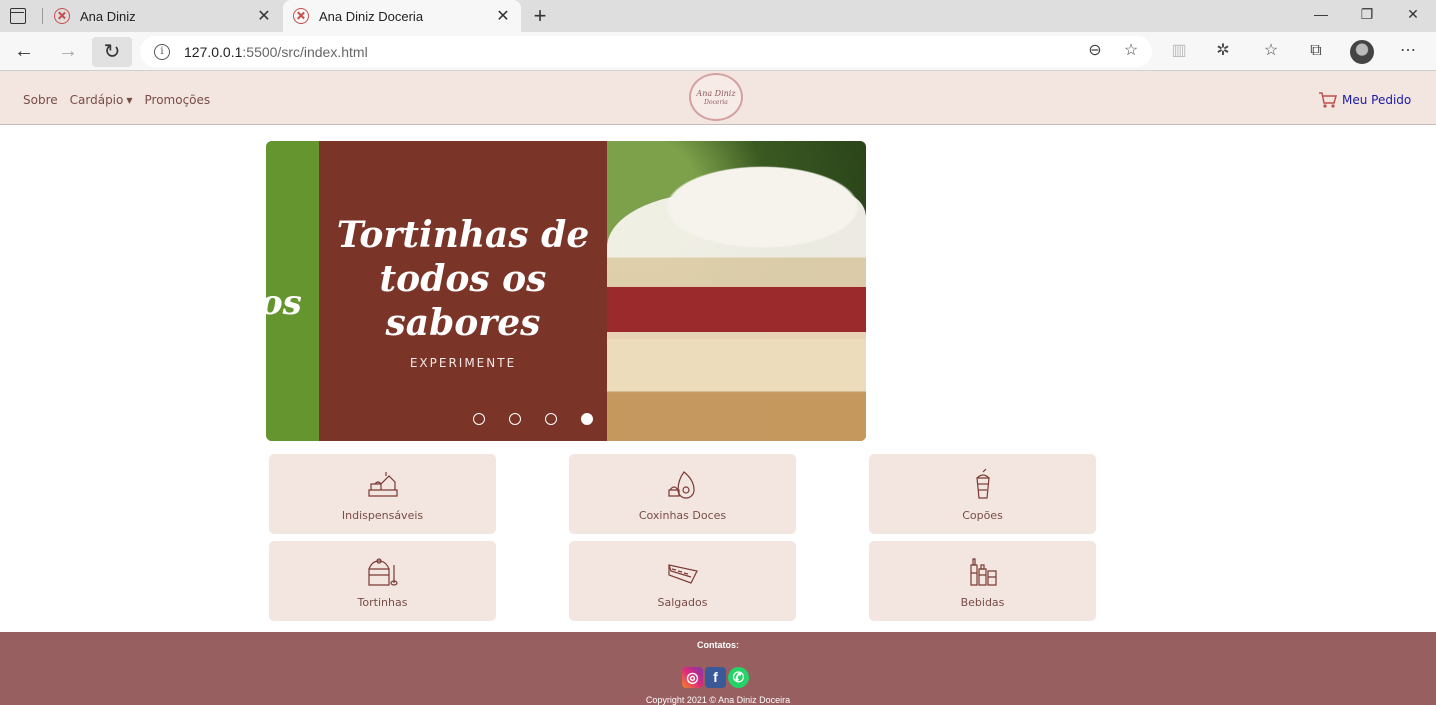 The image size is (1436, 705). Describe the element at coordinates (738, 677) in the screenshot. I see `whatsapp-icon: ✆` at that location.